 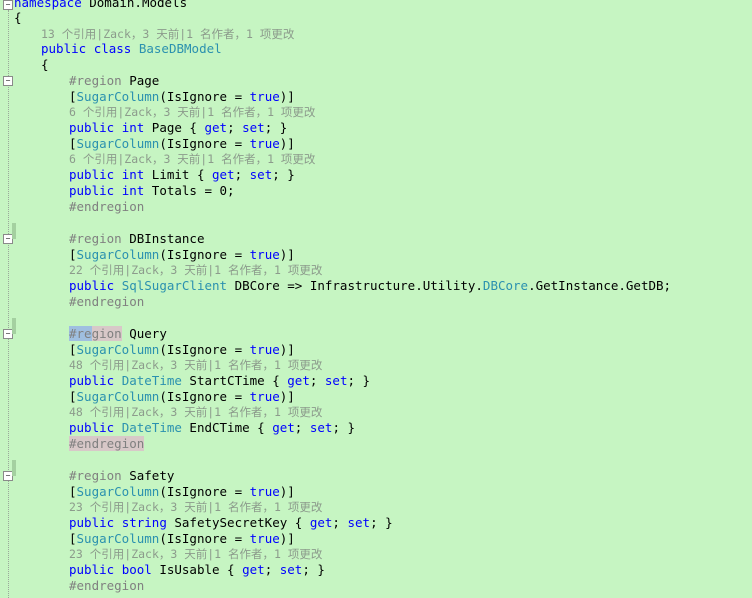 What do you see at coordinates (195, 365) in the screenshot?
I see `codelens-startctime: 48 个引用|Zack，3 天前|1 名作者，1 项更改` at bounding box center [195, 365].